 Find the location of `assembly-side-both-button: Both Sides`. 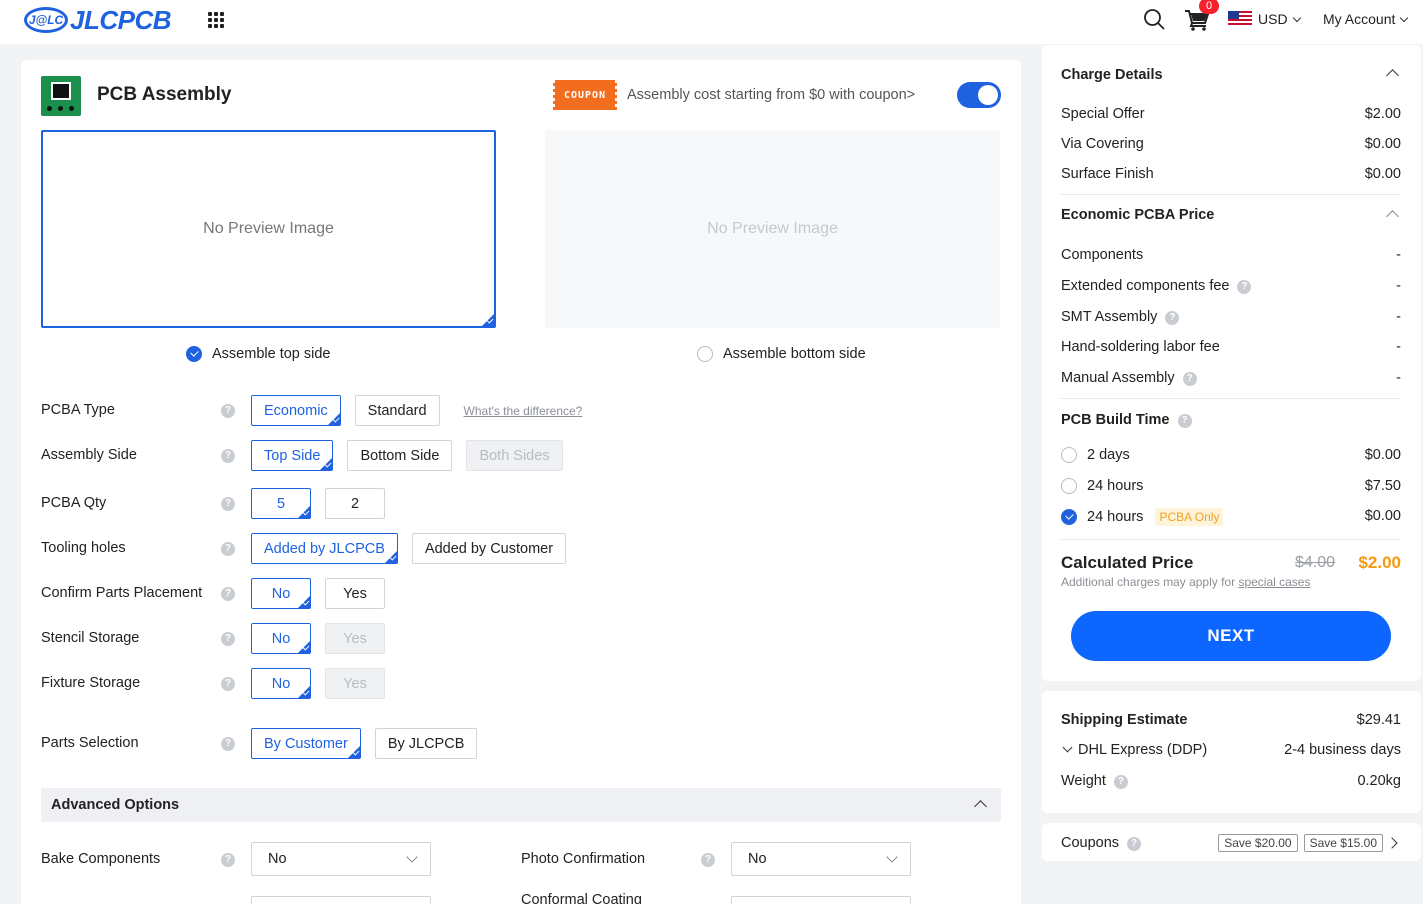

assembly-side-both-button: Both Sides is located at coordinates (514, 455).